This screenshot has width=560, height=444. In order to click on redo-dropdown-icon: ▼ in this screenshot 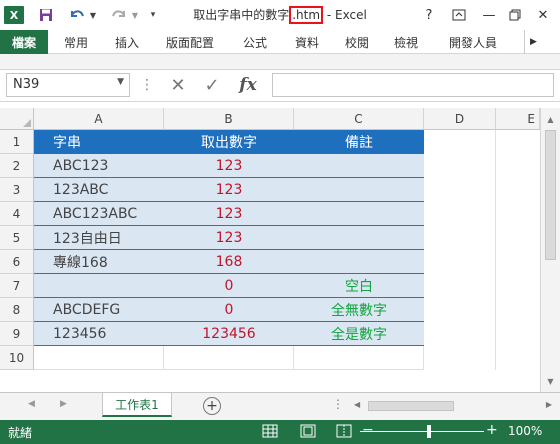, I will do `click(135, 15)`.